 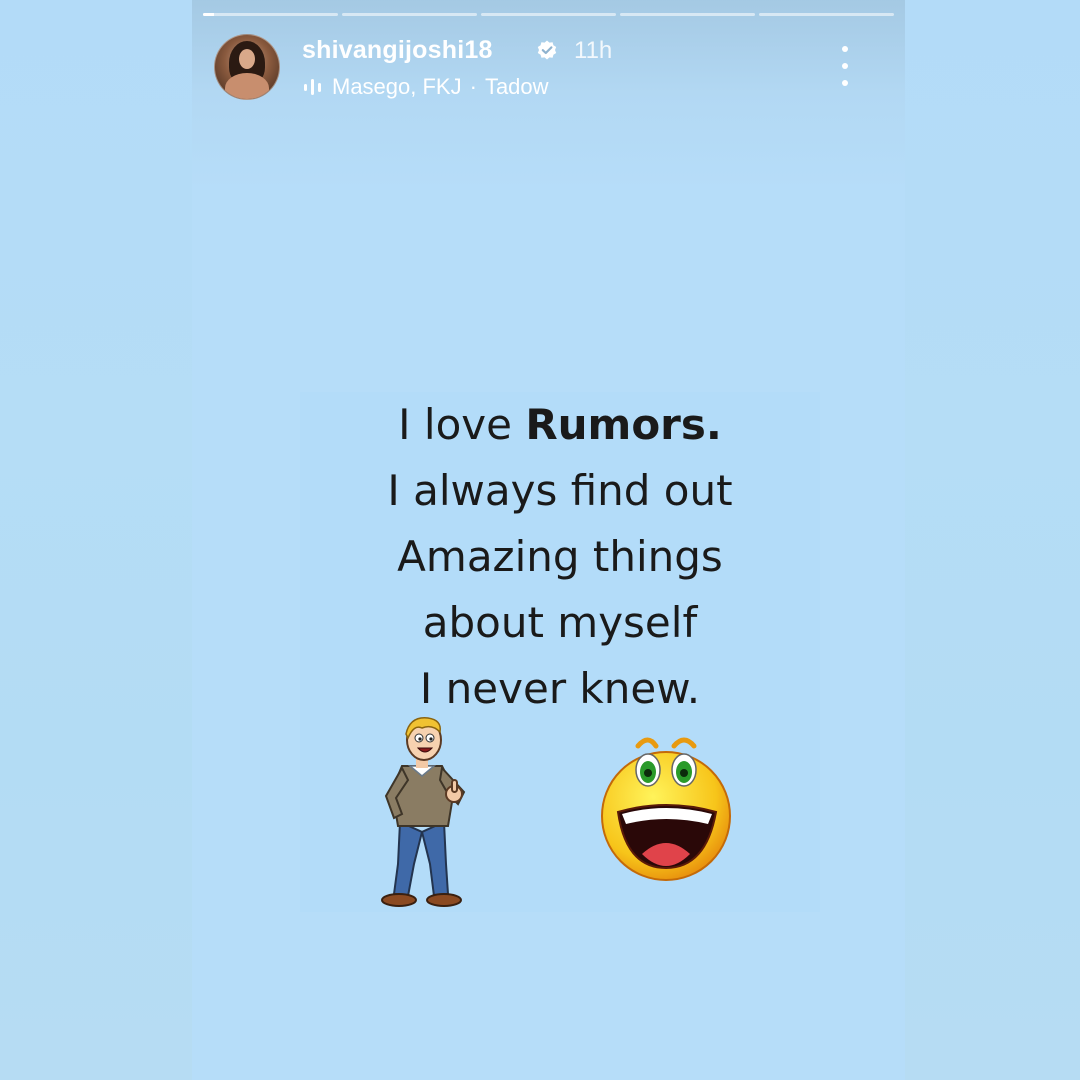 What do you see at coordinates (208, 14) in the screenshot?
I see `story-progress-fill` at bounding box center [208, 14].